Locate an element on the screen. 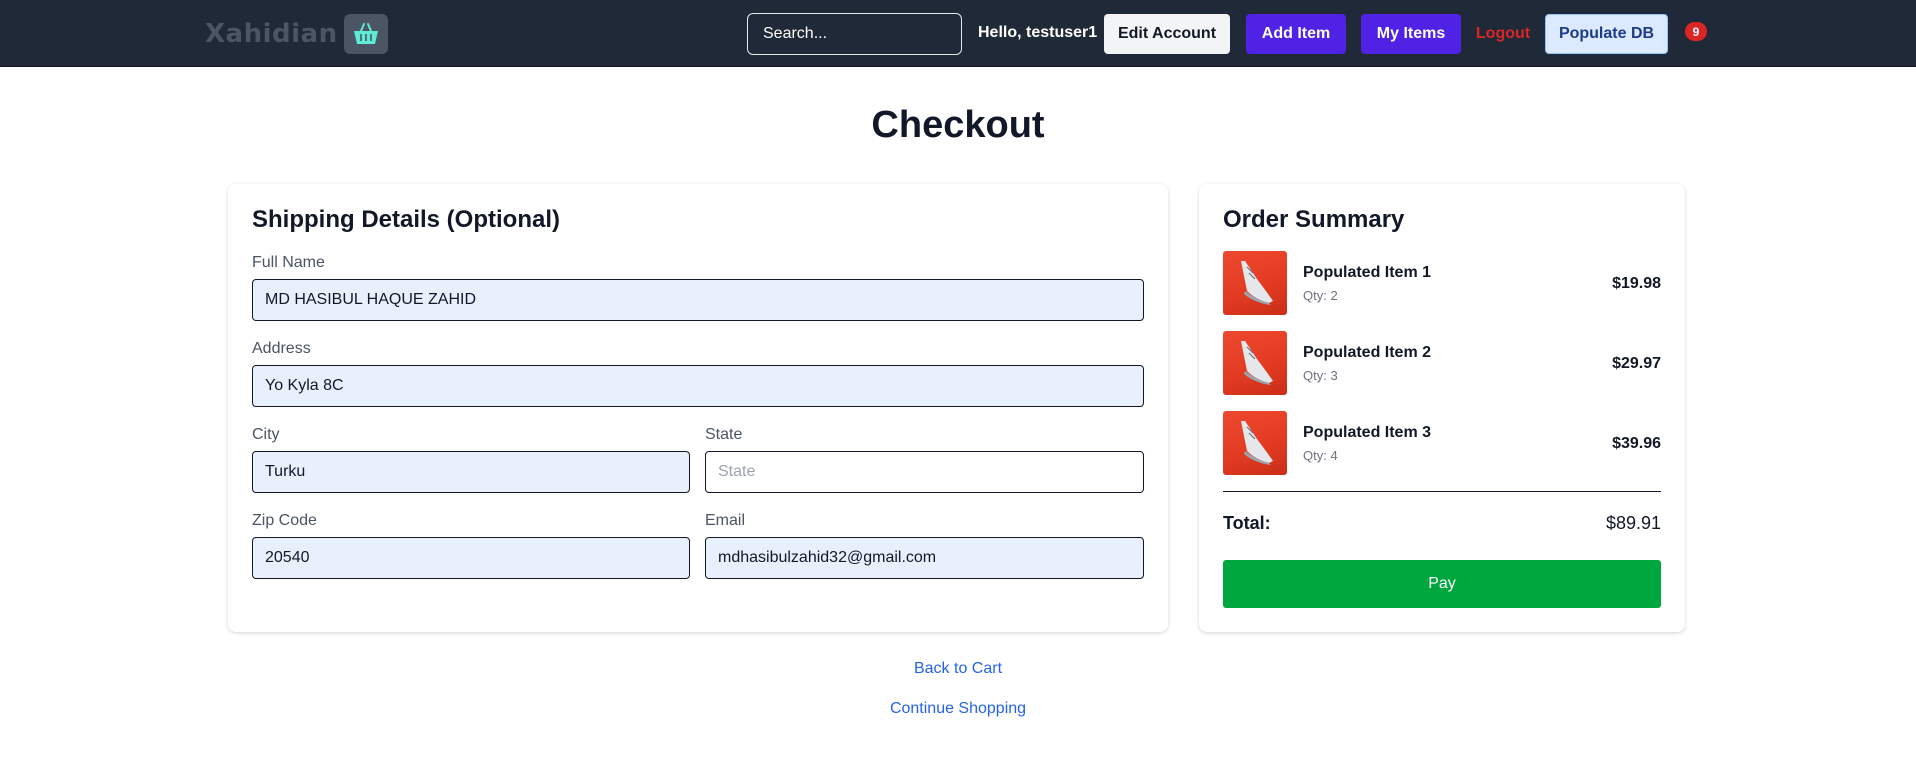 This screenshot has height=762, width=1916. item-quantity: Qty: 2 is located at coordinates (1320, 295).